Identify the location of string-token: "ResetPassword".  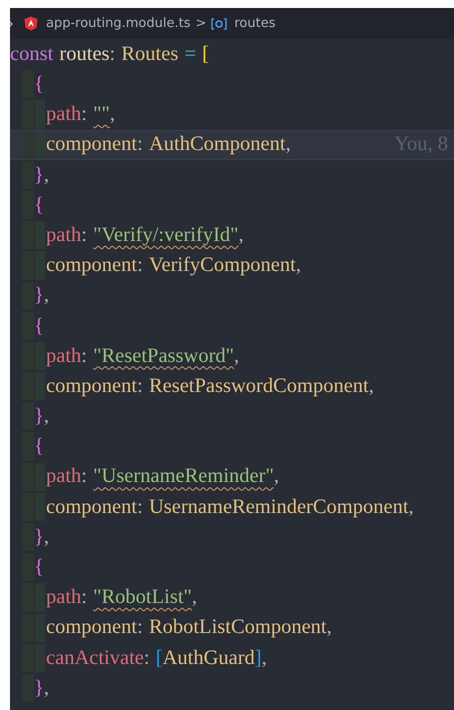
(163, 356).